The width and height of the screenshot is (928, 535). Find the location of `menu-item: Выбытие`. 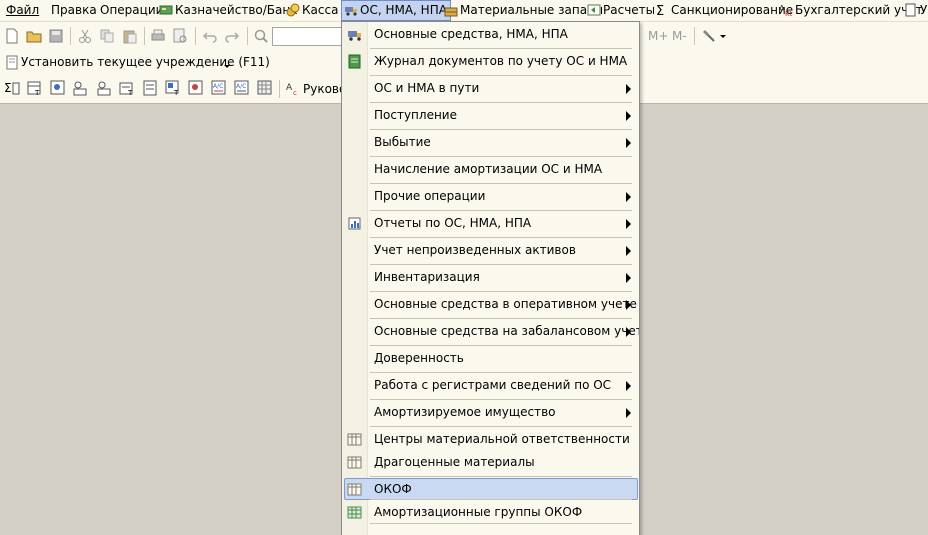

menu-item: Выбытие is located at coordinates (490, 143).